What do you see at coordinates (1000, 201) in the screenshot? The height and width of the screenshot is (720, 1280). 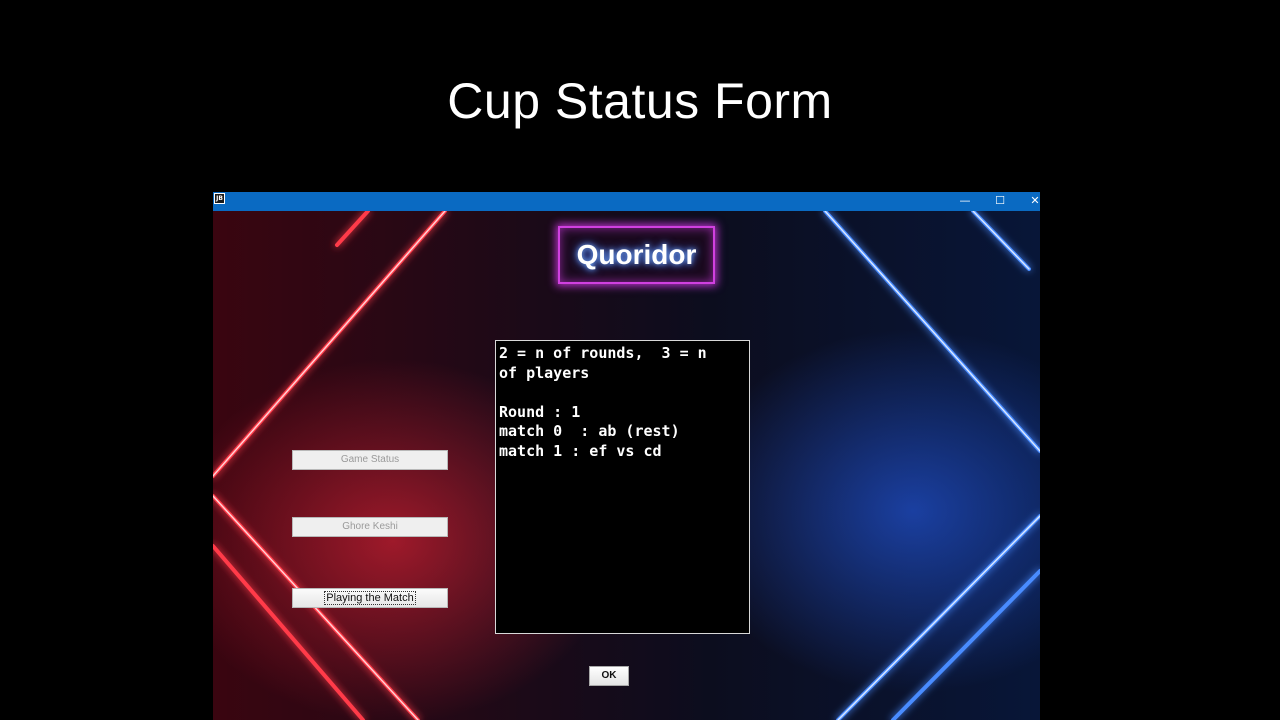 I see `maximize-button: ☐` at bounding box center [1000, 201].